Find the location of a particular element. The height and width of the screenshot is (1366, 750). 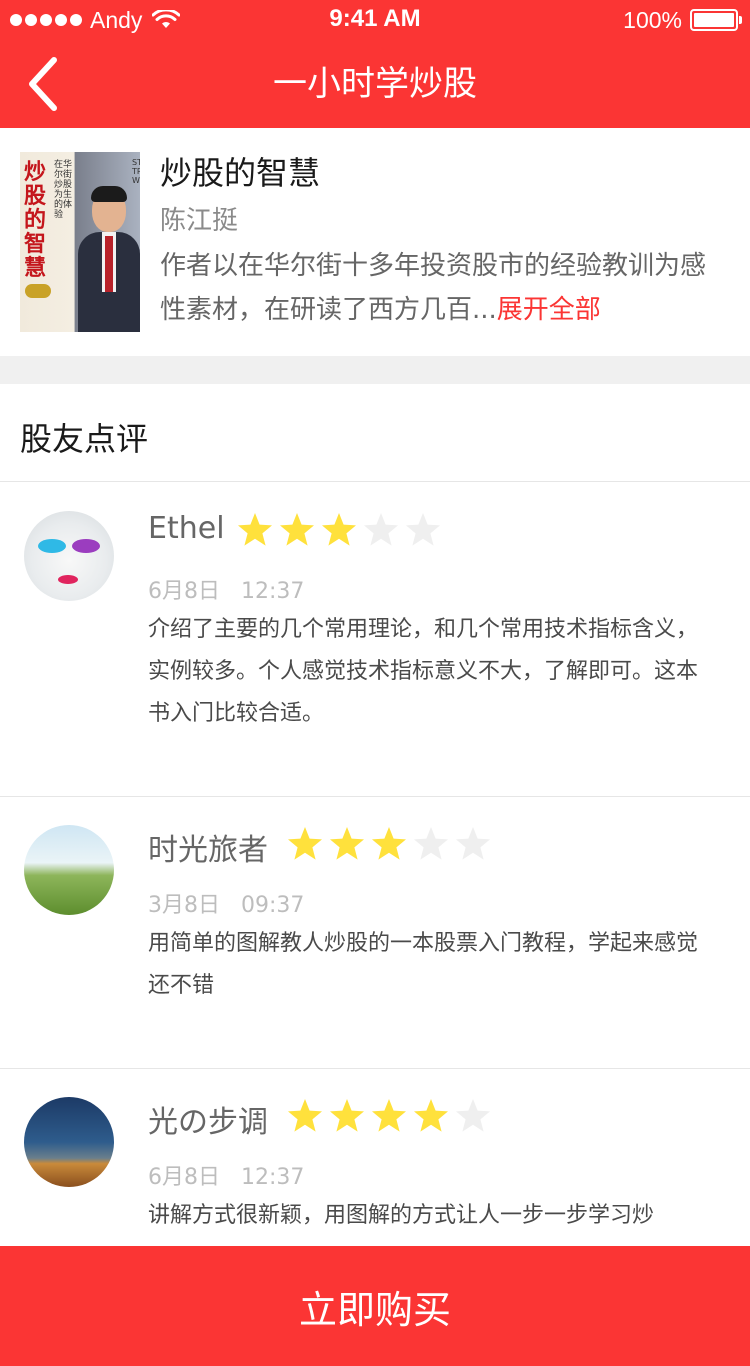

reviews-section-title: 股友点评 is located at coordinates (84, 439).